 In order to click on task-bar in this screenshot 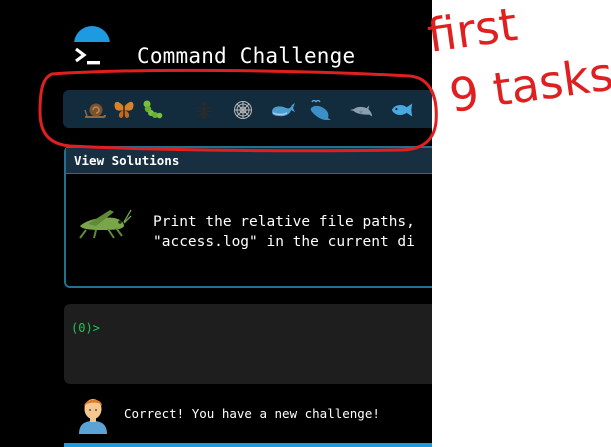, I will do `click(247, 109)`.